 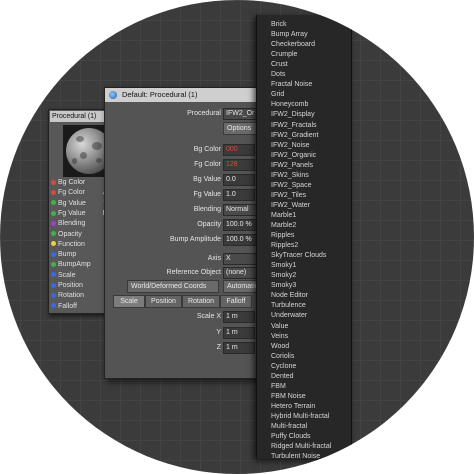 What do you see at coordinates (278, 74) in the screenshot?
I see `menu-item: Dots` at bounding box center [278, 74].